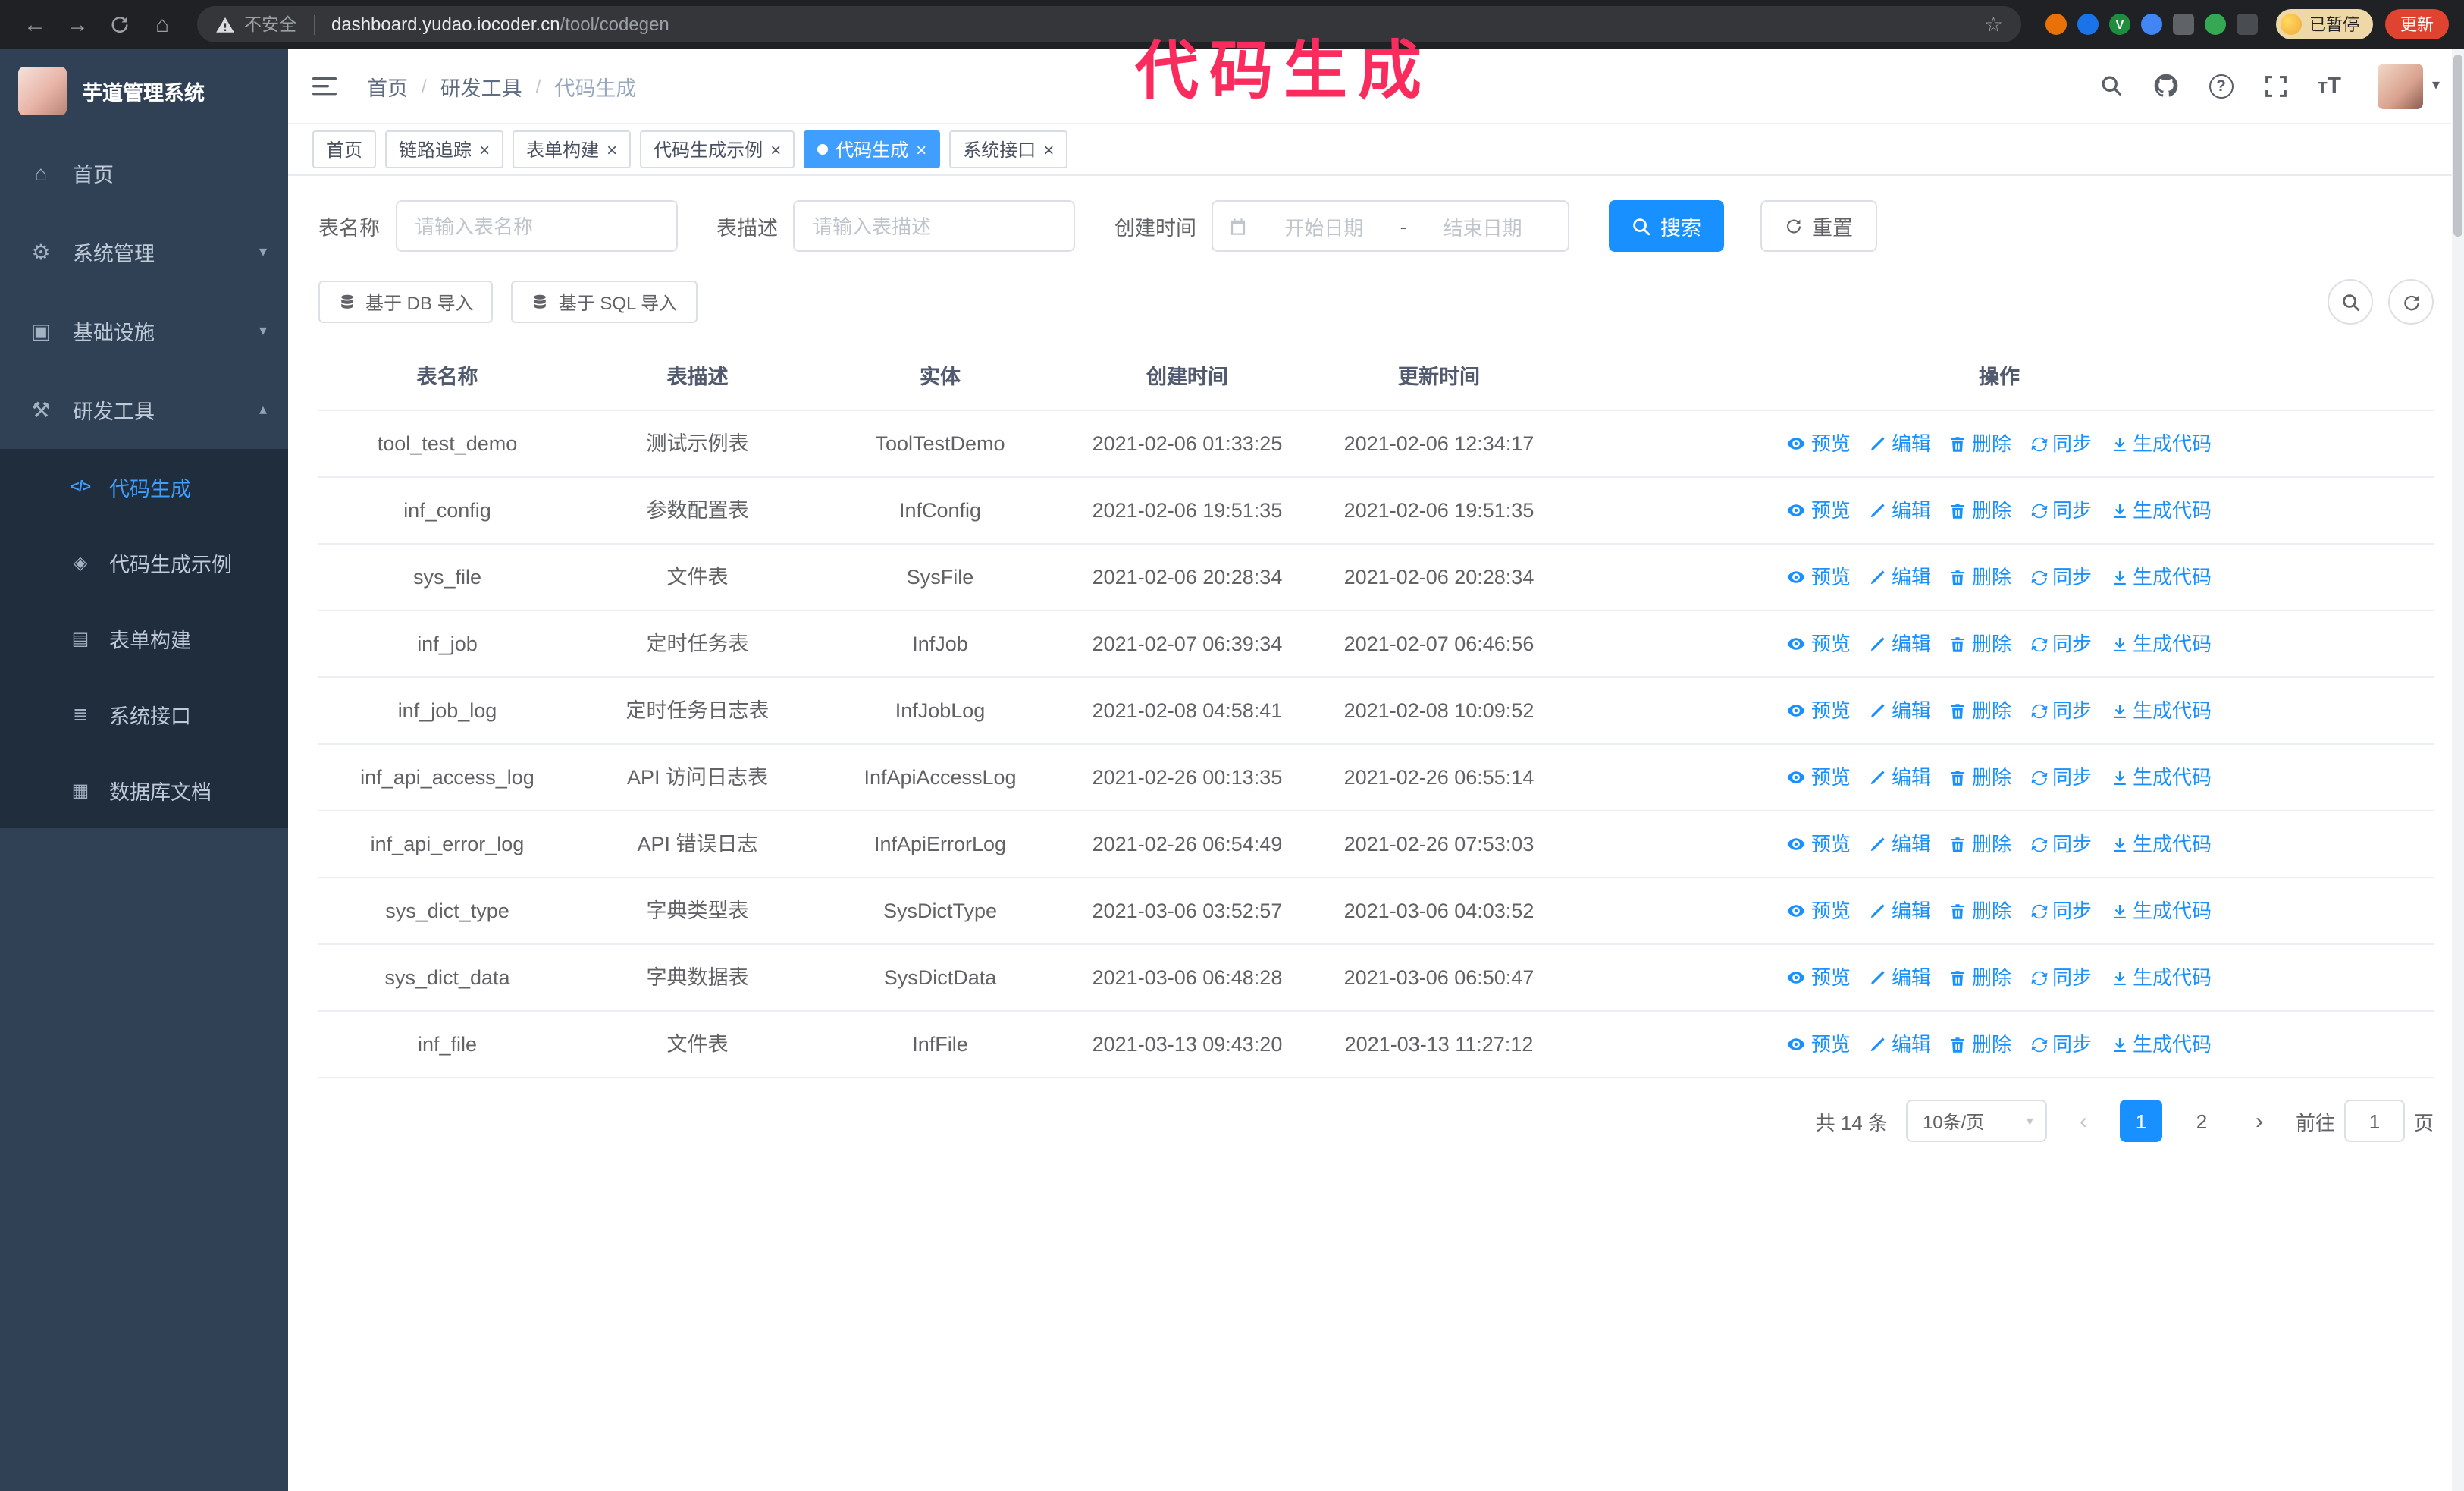  Describe the element at coordinates (144, 330) in the screenshot. I see `sidebar-item-infra: ▣ 基础设施 ▾` at that location.